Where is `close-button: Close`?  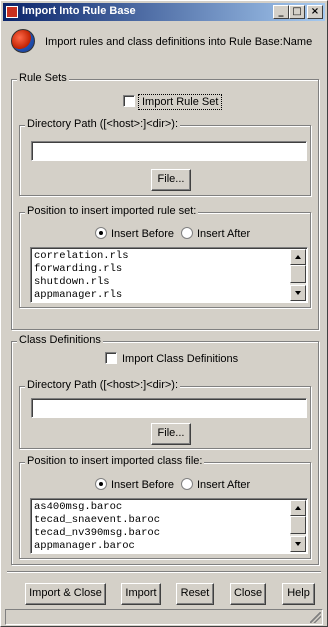 close-button: Close is located at coordinates (248, 594).